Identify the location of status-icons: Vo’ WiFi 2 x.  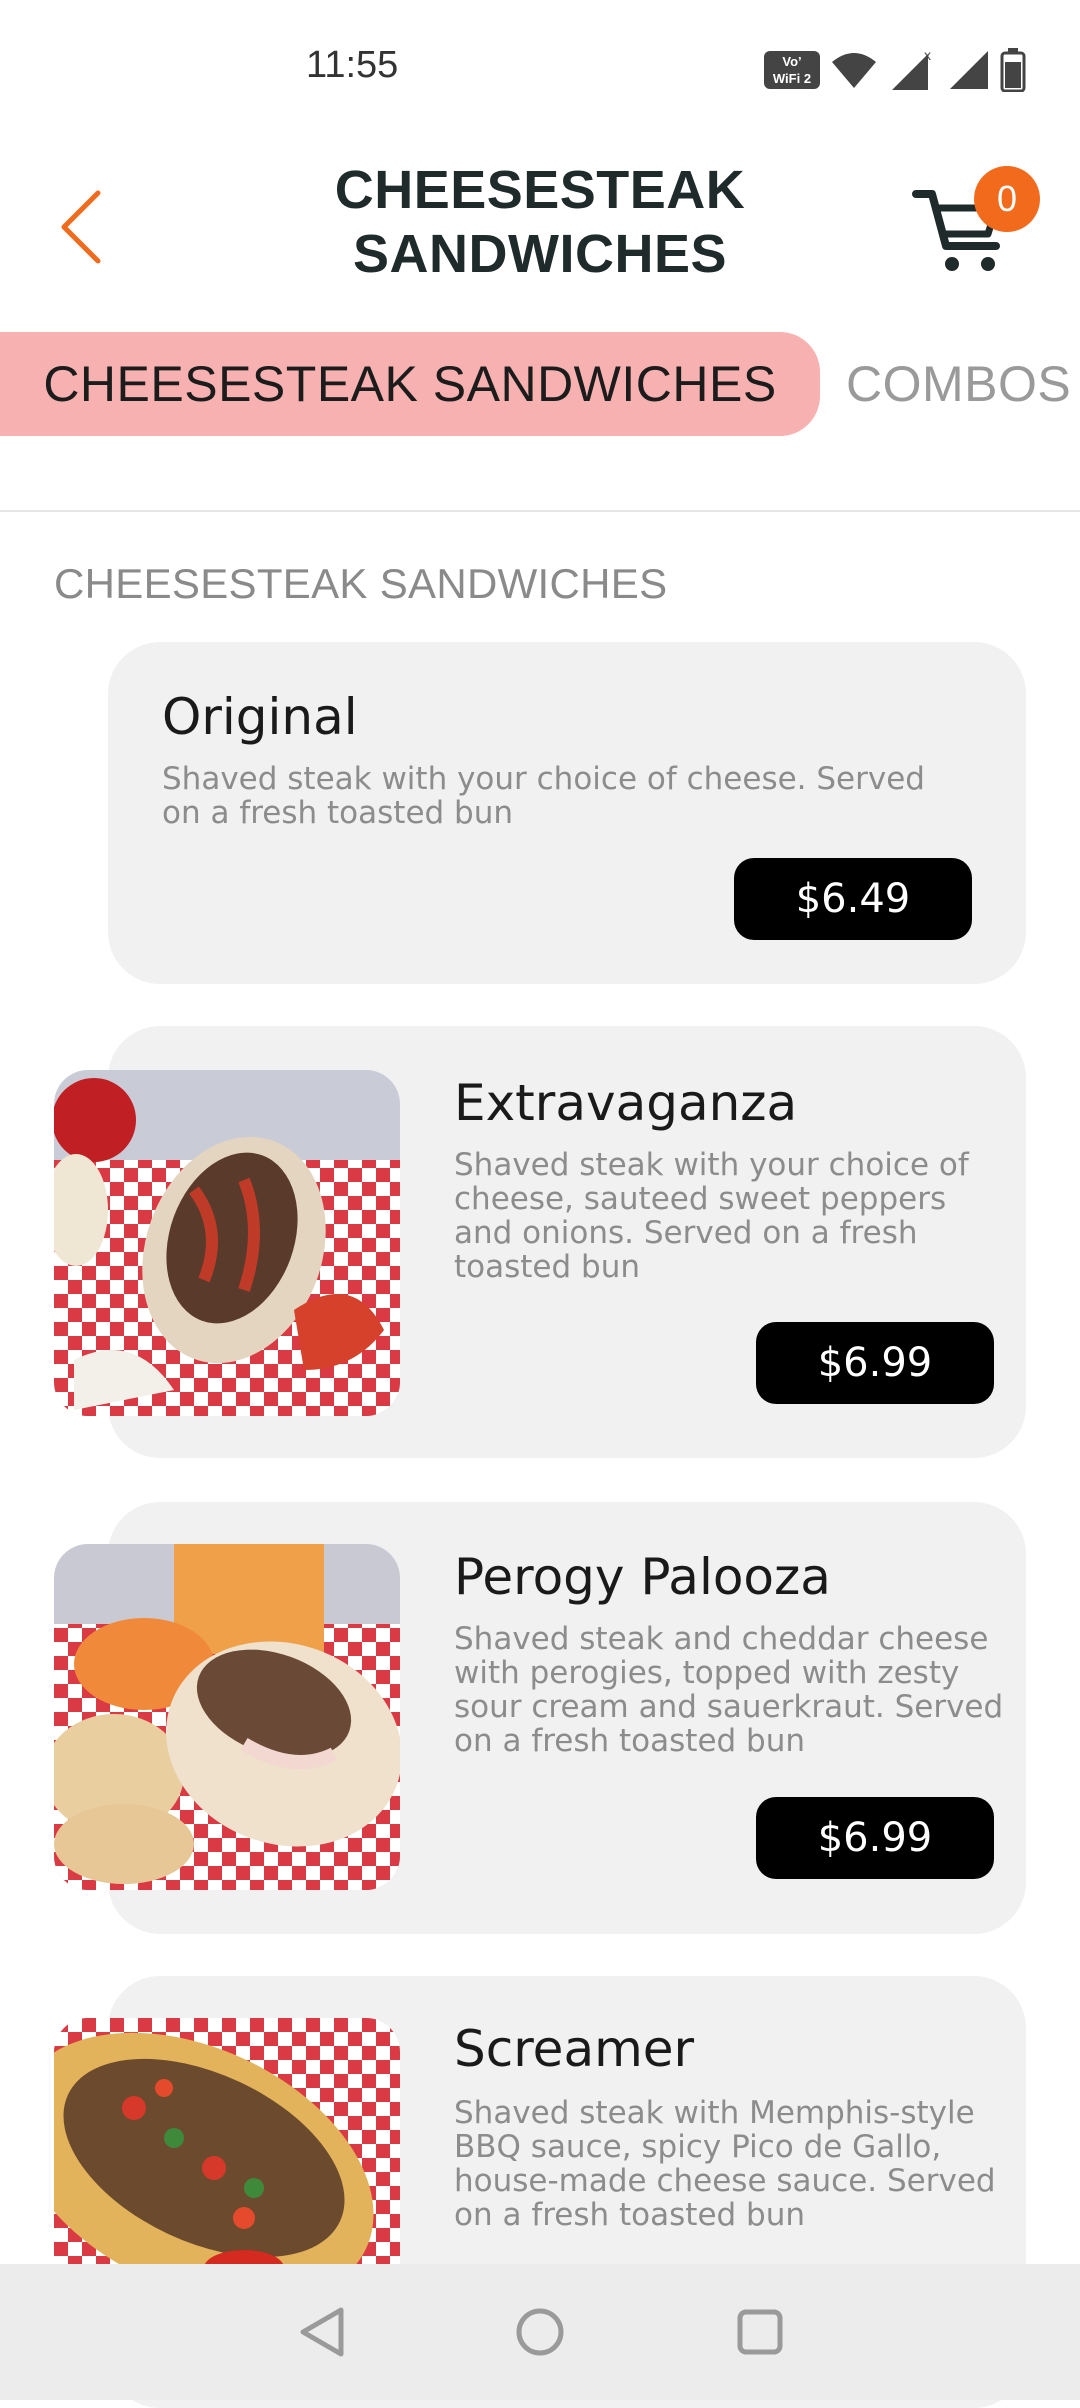
(895, 70).